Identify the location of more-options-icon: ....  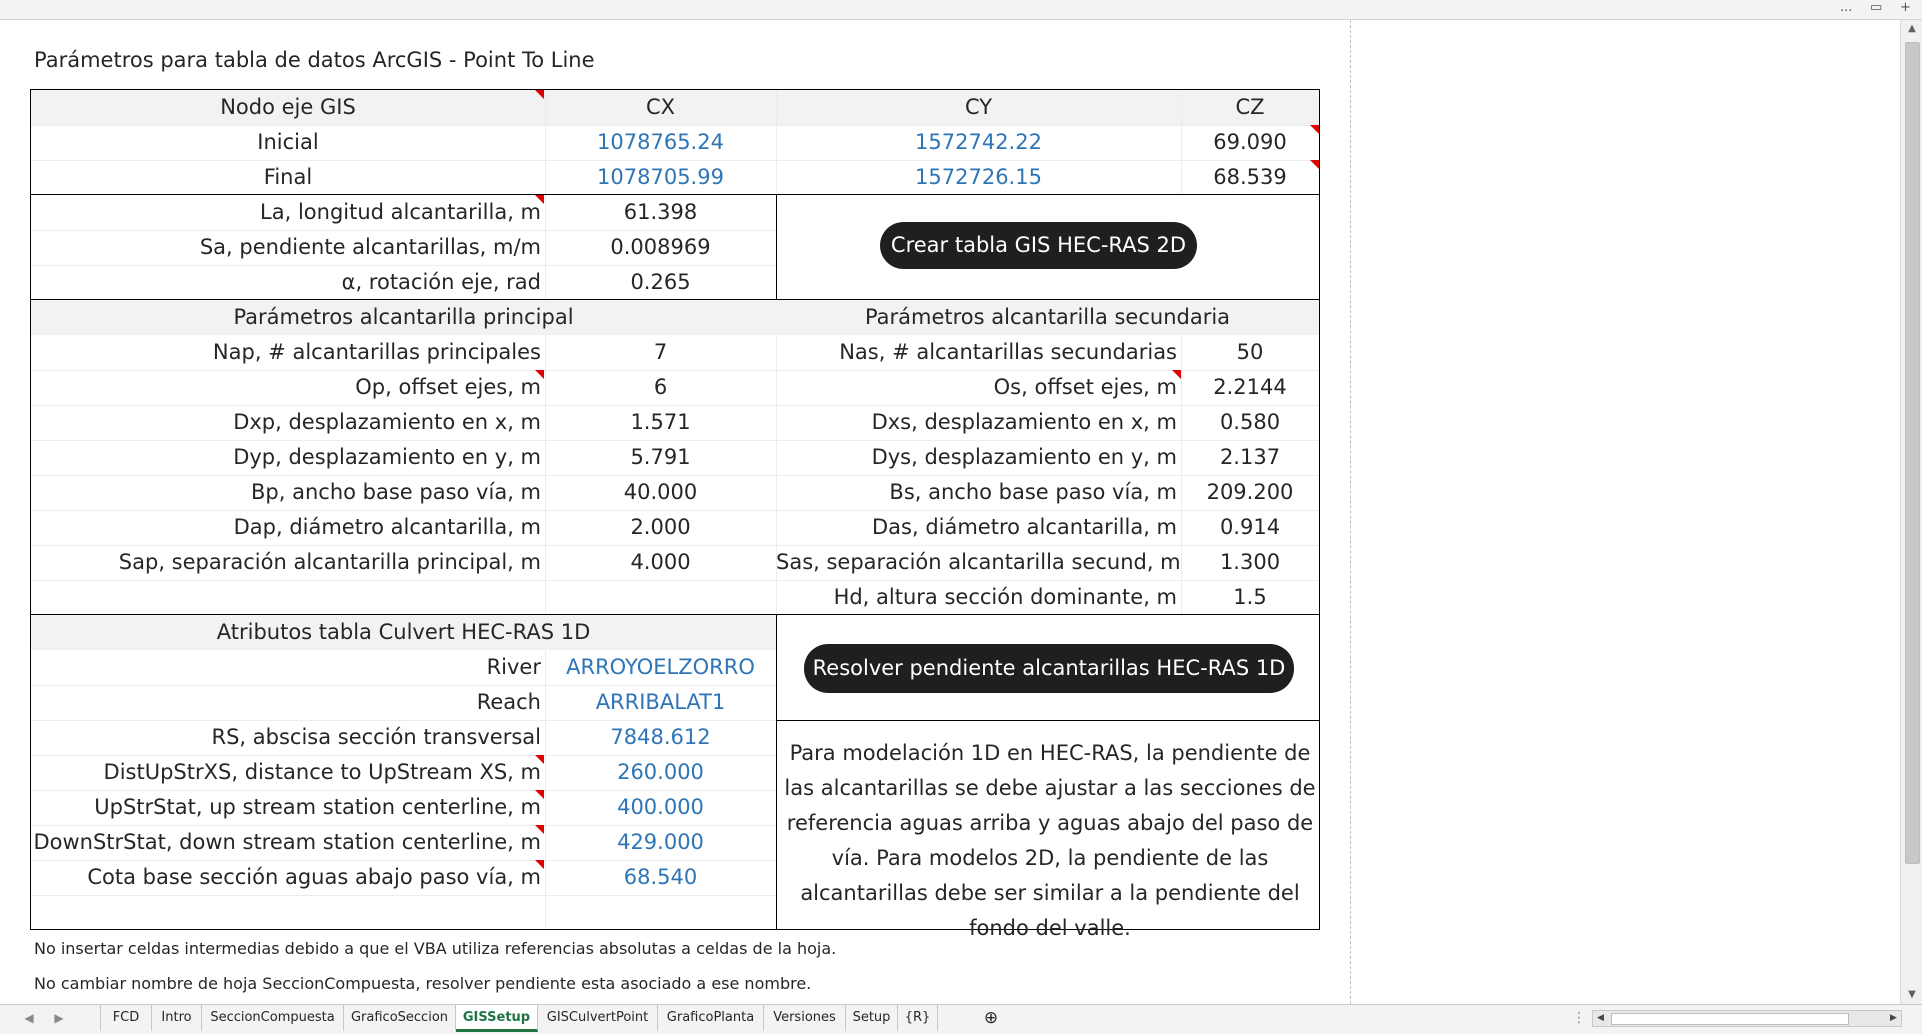
(1846, 7).